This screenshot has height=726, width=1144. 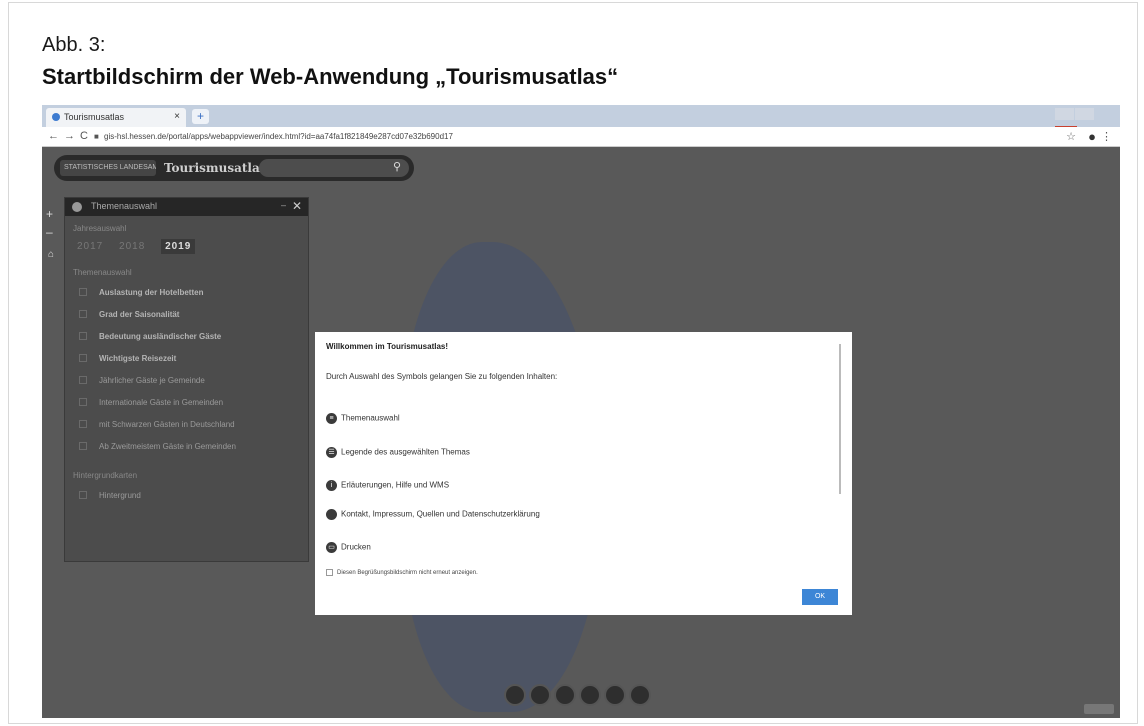 I want to click on zoom-out-button: –, so click(x=53, y=232).